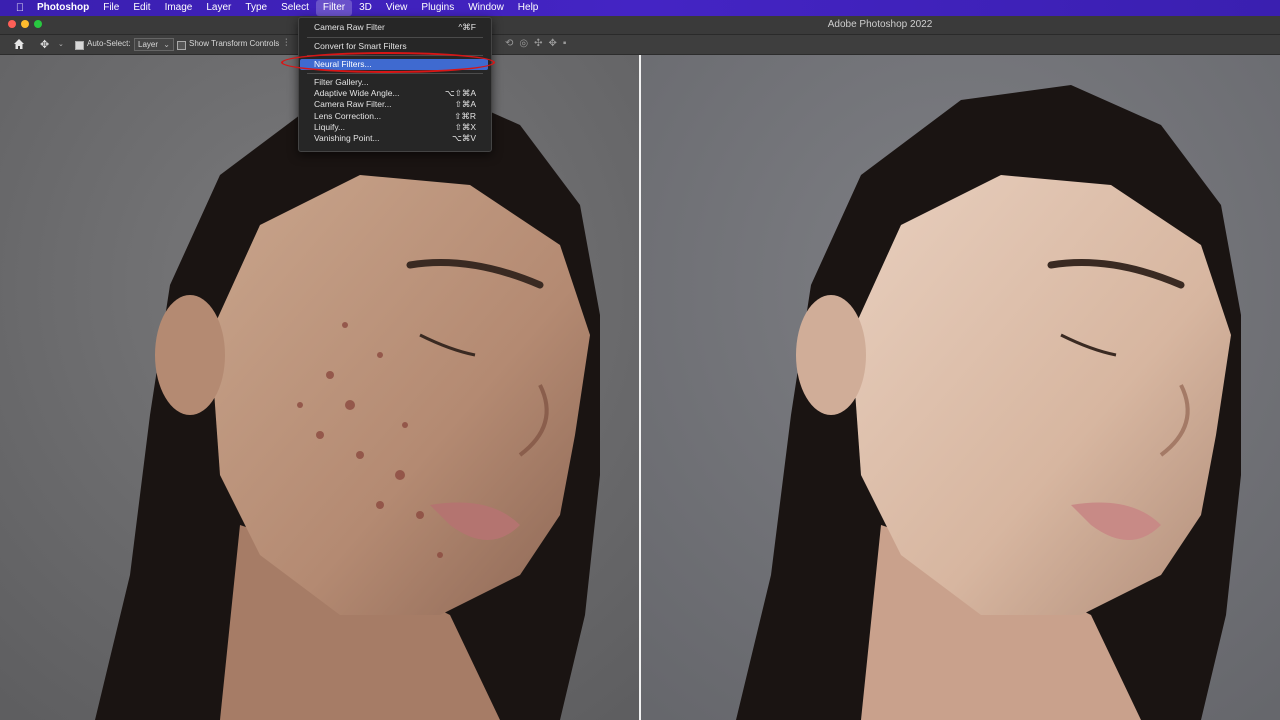 The height and width of the screenshot is (720, 1280). I want to click on auto-select-value: Layer, so click(148, 44).